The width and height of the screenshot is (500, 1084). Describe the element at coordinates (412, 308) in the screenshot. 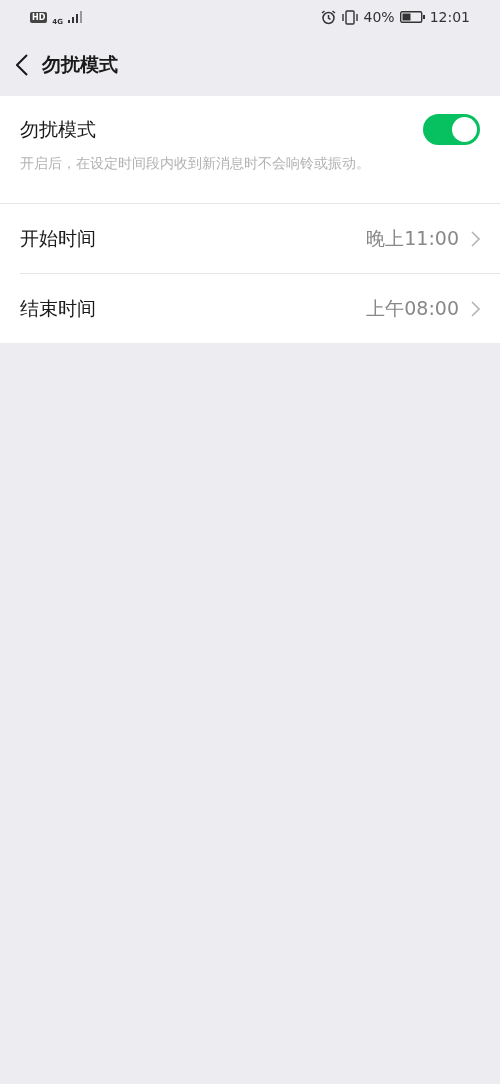

I see `setting-value: 上午08:00` at that location.